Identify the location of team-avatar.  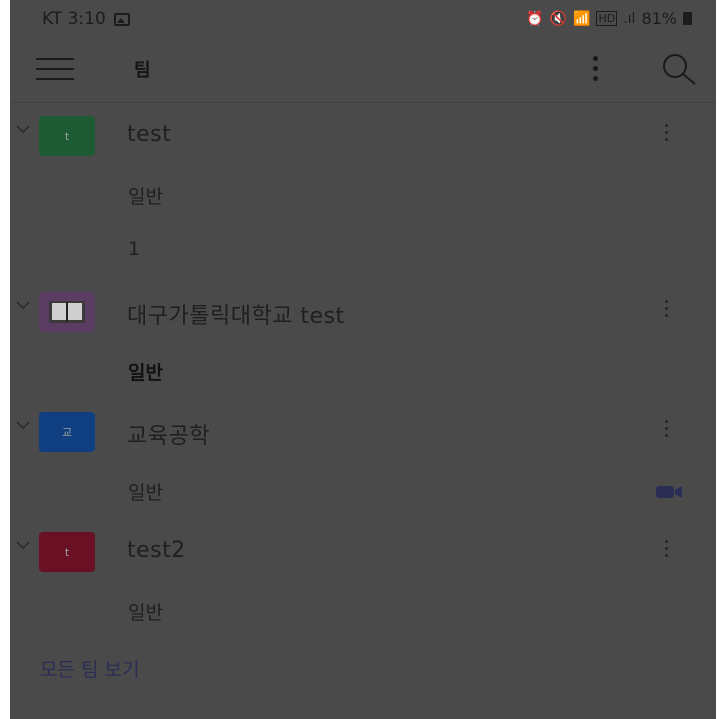
(67, 312).